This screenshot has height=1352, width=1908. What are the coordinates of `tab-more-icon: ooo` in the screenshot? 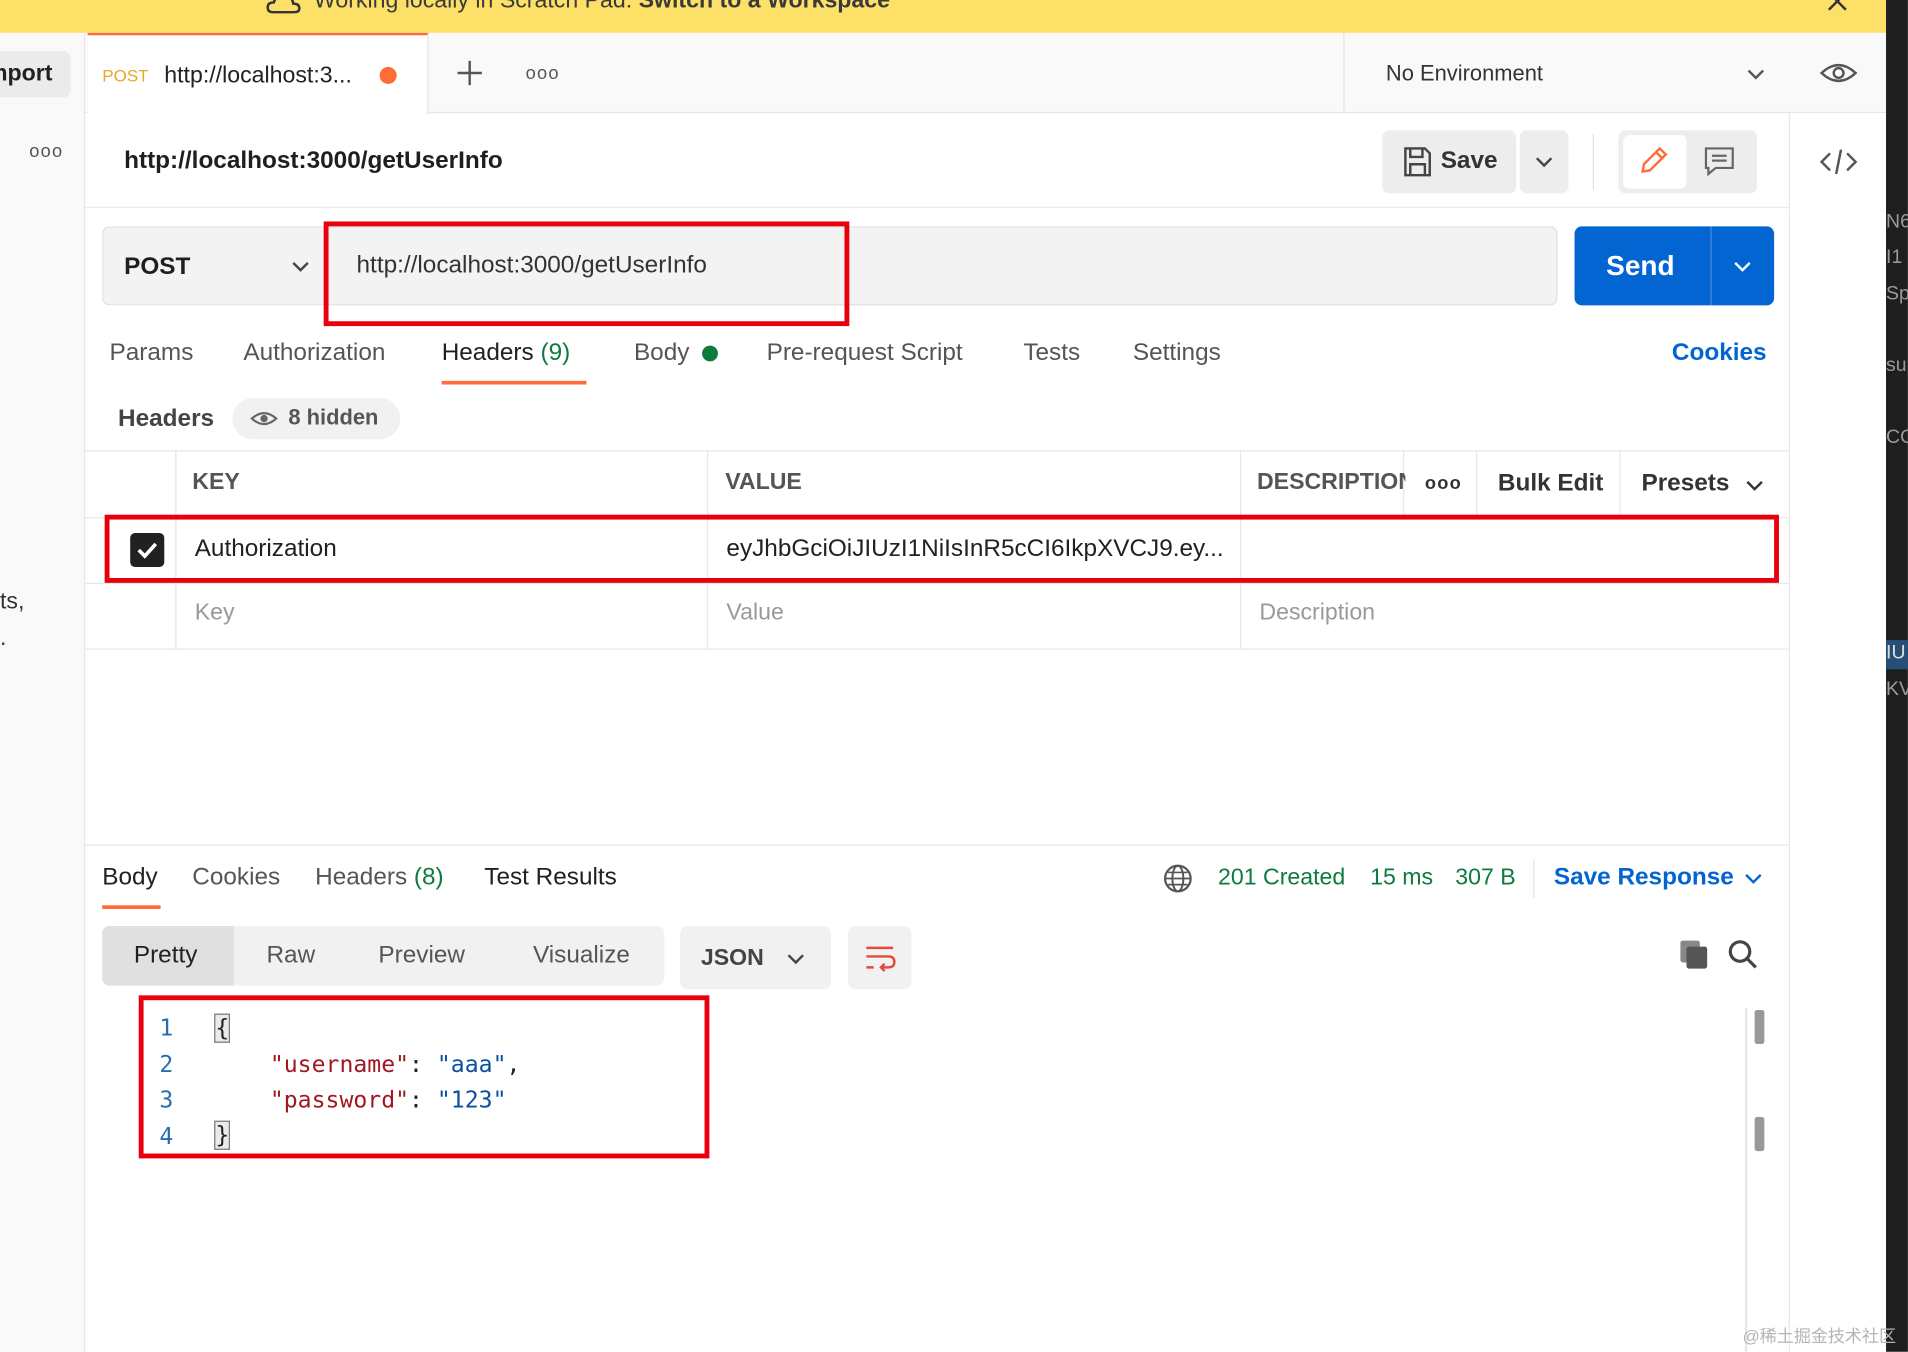 It's located at (543, 73).